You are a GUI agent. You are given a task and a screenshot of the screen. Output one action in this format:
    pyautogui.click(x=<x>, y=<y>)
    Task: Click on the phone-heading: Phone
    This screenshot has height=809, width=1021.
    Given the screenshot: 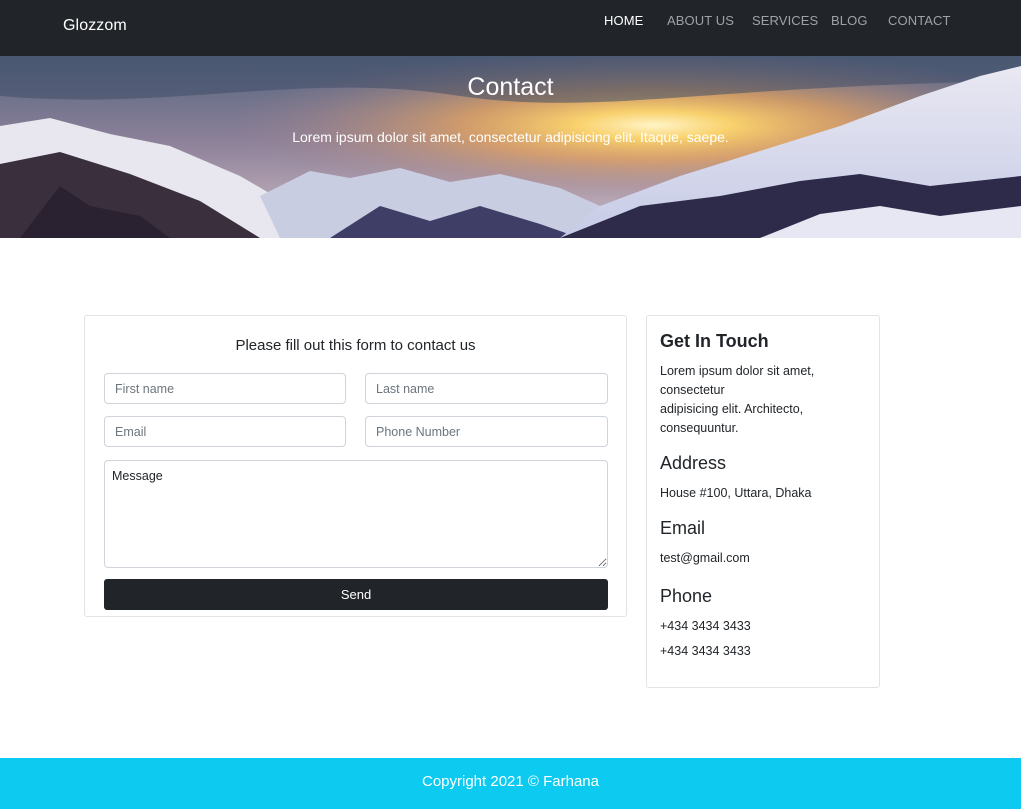 What is the action you would take?
    pyautogui.click(x=686, y=596)
    